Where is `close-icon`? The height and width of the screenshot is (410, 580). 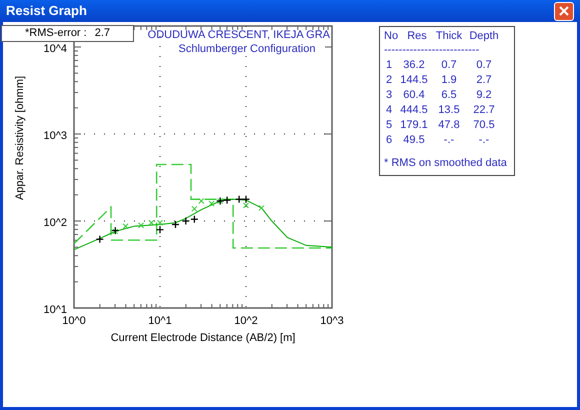
close-icon is located at coordinates (564, 11).